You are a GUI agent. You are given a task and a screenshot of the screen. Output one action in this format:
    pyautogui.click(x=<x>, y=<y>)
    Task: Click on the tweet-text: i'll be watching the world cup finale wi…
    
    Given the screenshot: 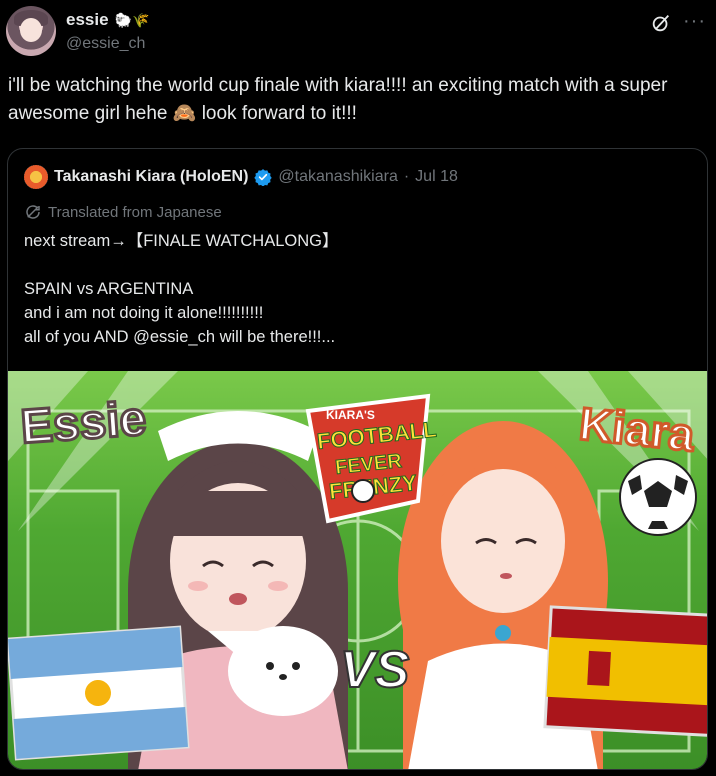 What is the action you would take?
    pyautogui.click(x=338, y=99)
    